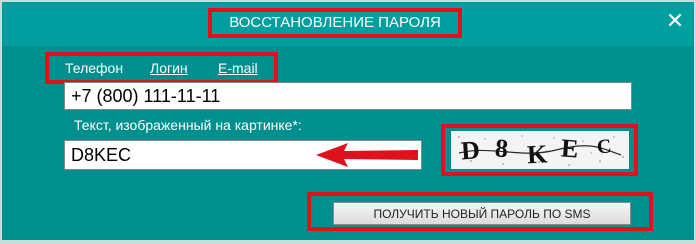 This screenshot has height=244, width=696. I want to click on tab-login: Логин, so click(169, 68).